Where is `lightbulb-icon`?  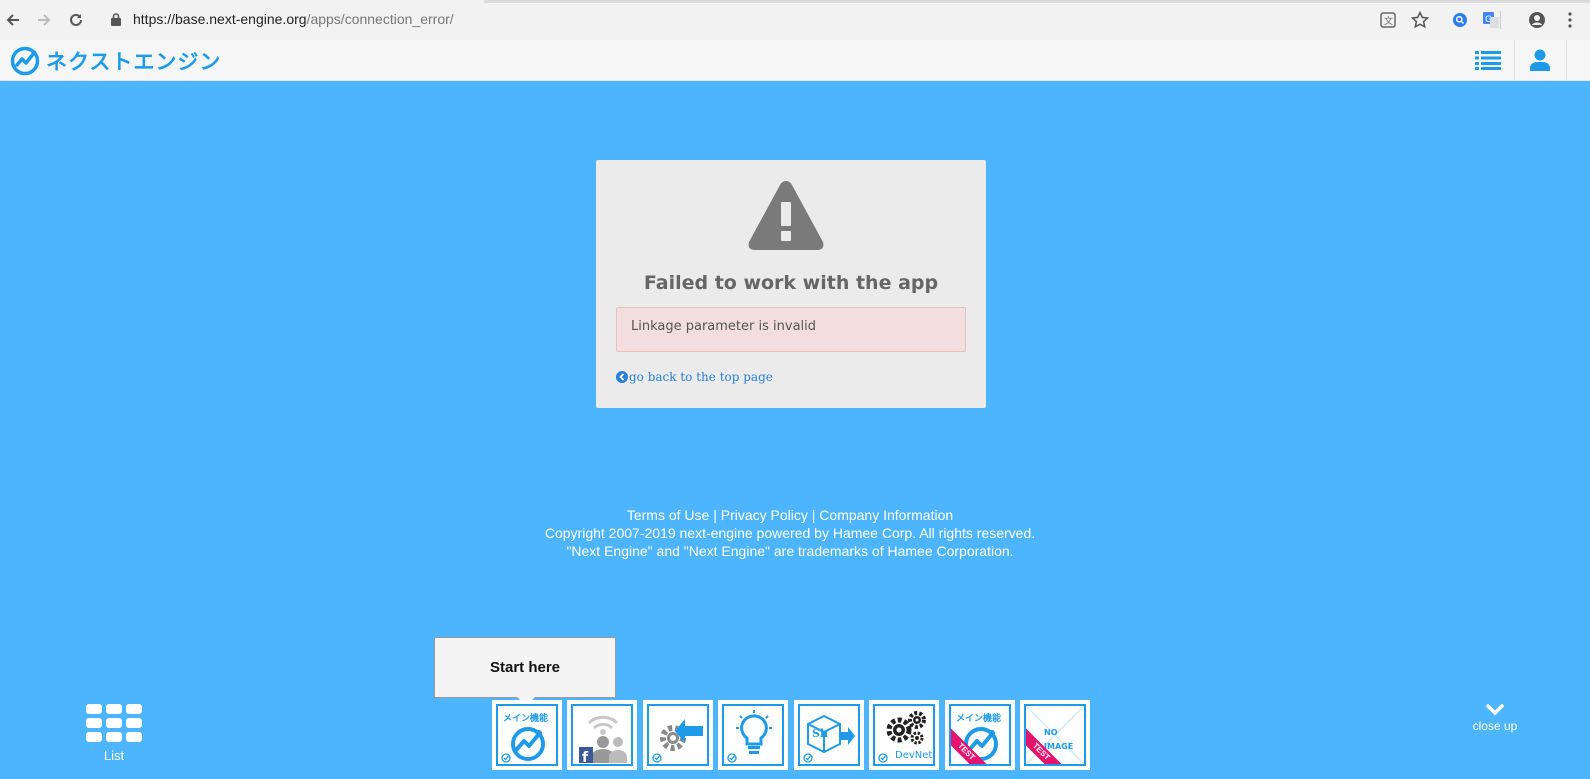 lightbulb-icon is located at coordinates (754, 732).